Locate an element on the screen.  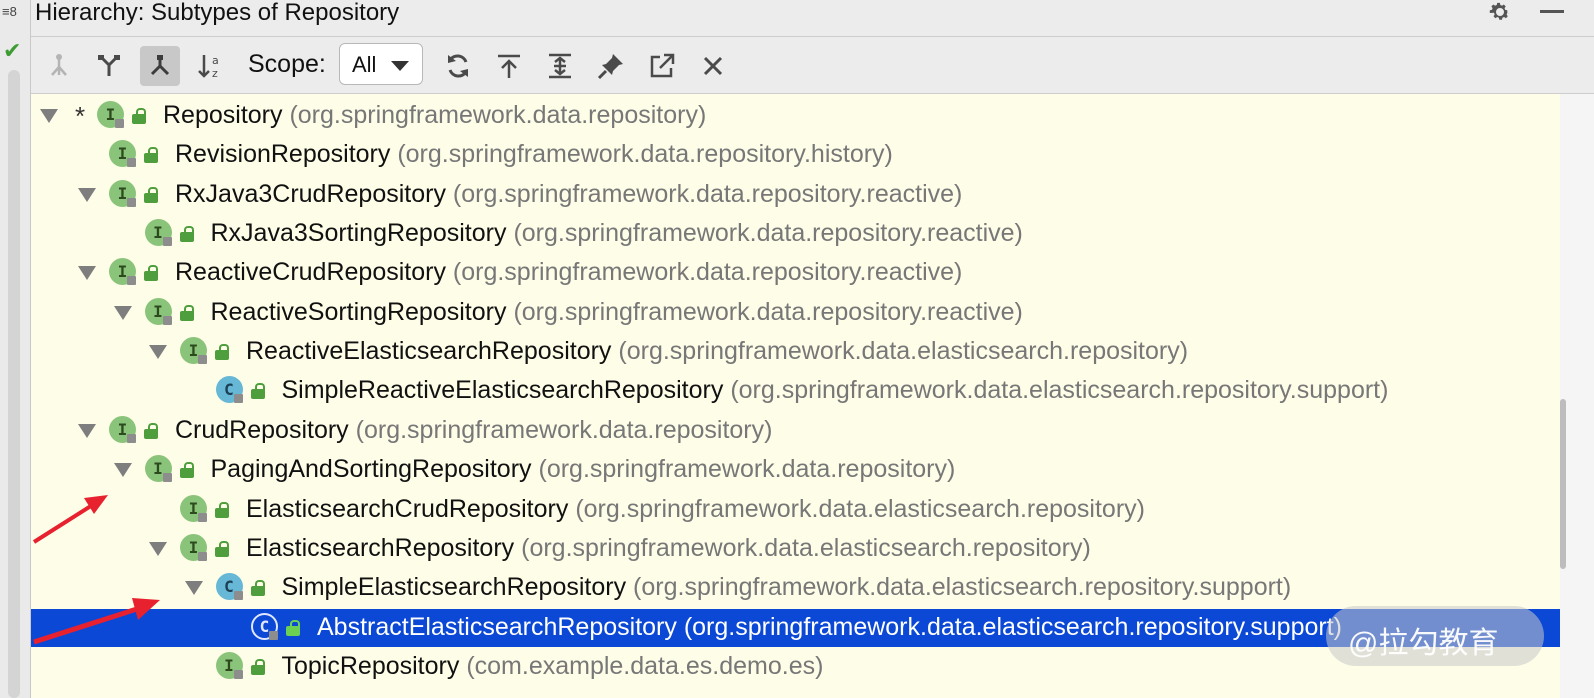
type-name: SimpleReactiveElasticsearchRepository is located at coordinates (502, 390).